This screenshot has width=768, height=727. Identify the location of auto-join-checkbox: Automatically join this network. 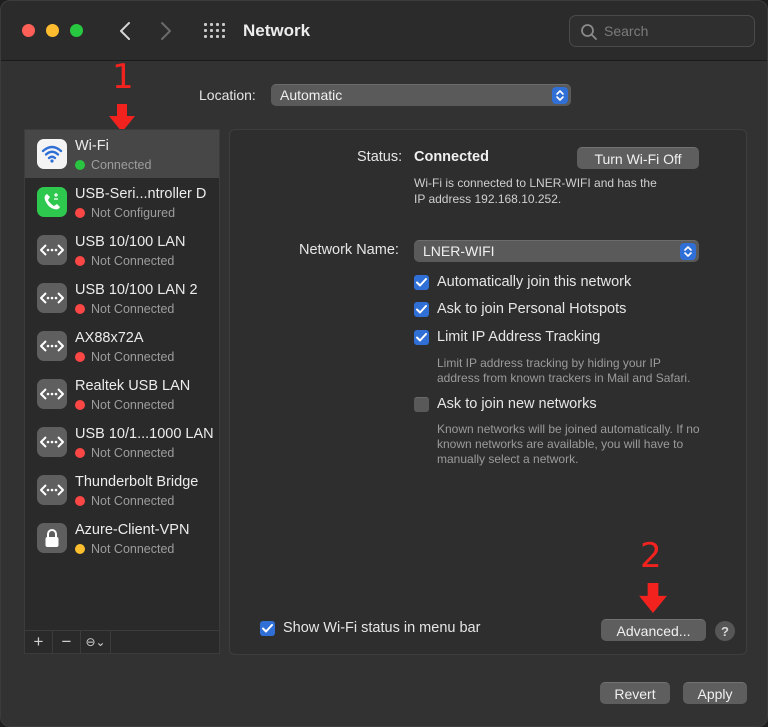
(522, 282).